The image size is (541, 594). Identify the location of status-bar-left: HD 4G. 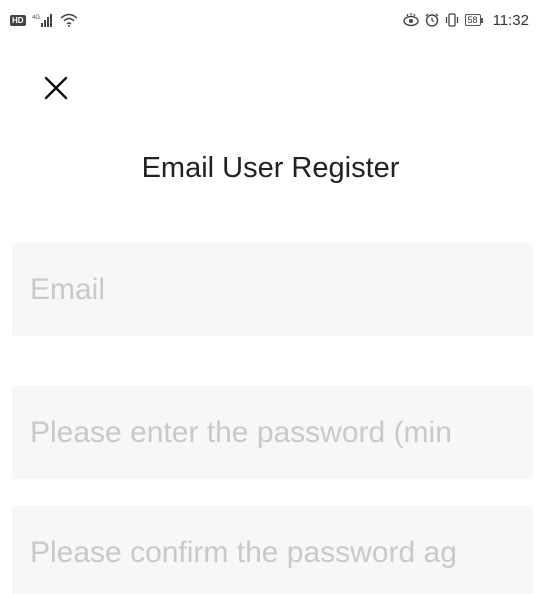
(44, 20).